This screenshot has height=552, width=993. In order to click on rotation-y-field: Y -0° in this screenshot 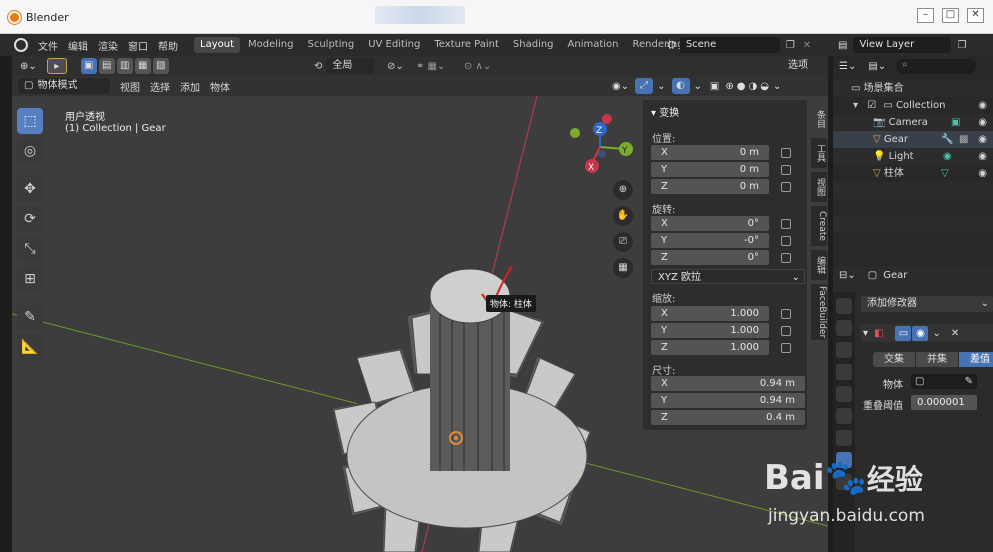, I will do `click(710, 240)`.